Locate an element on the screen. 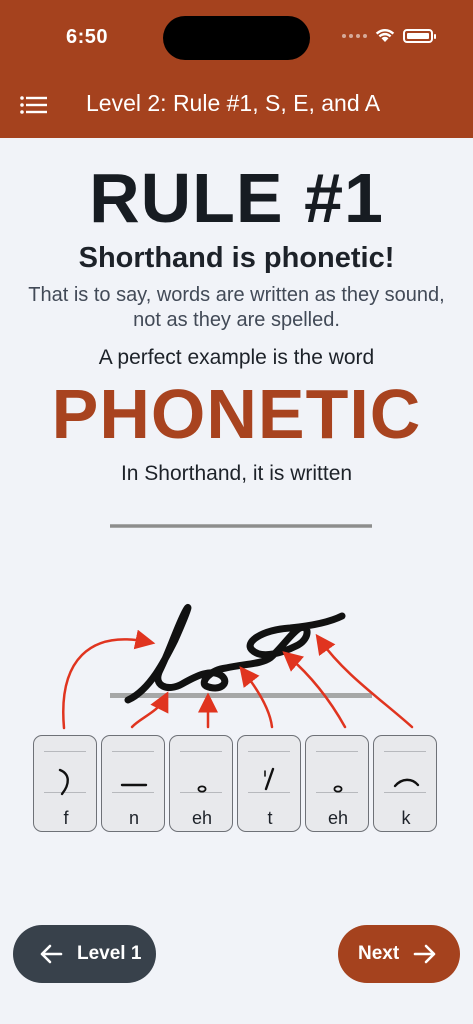  status-time: 6:50 is located at coordinates (87, 37).